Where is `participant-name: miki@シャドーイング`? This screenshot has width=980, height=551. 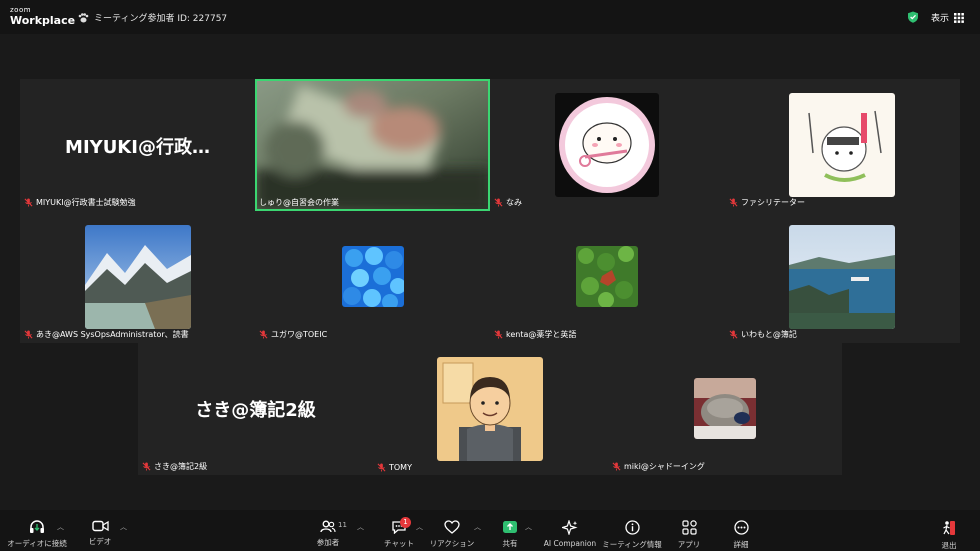
participant-name: miki@シャドーイング is located at coordinates (664, 466).